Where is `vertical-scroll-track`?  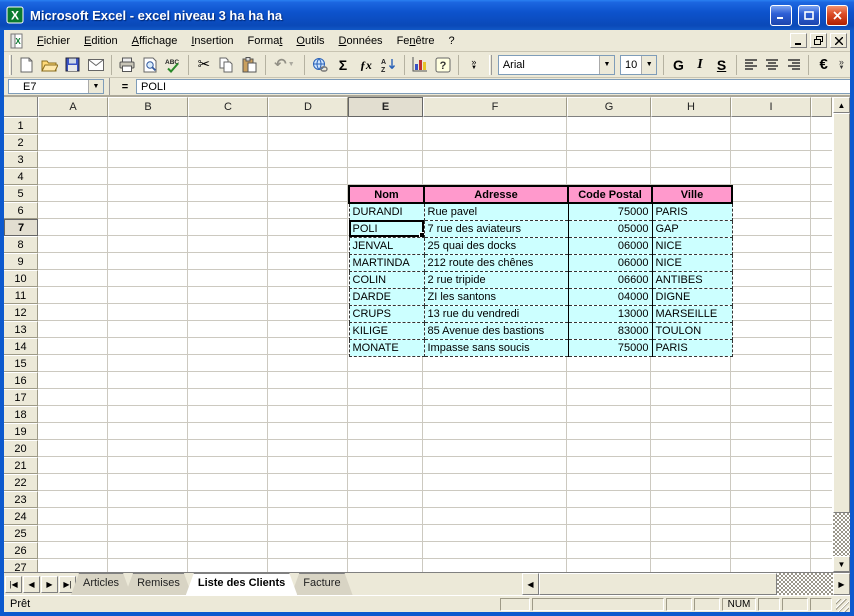 vertical-scroll-track is located at coordinates (841, 534).